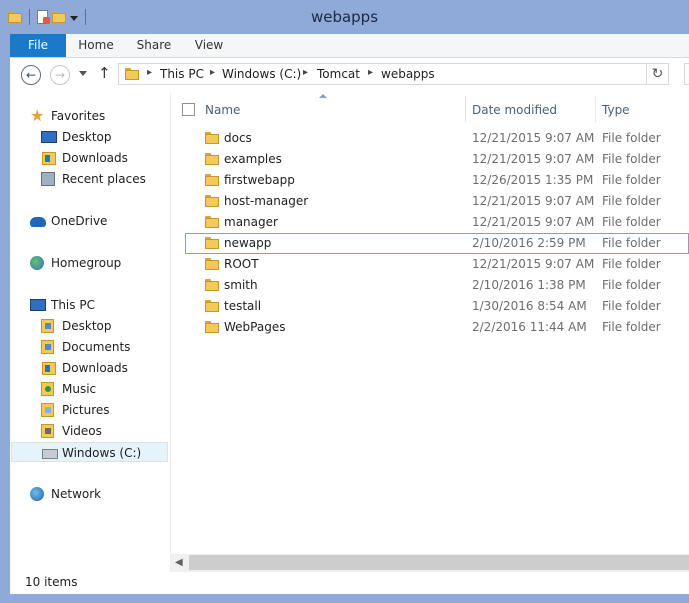 The height and width of the screenshot is (603, 689). Describe the element at coordinates (86, 410) in the screenshot. I see `nav-label: Pictures` at that location.